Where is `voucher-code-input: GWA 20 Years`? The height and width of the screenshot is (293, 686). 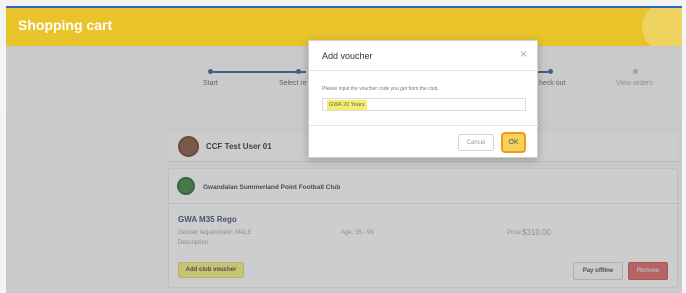
voucher-code-input: GWA 20 Years is located at coordinates (424, 104).